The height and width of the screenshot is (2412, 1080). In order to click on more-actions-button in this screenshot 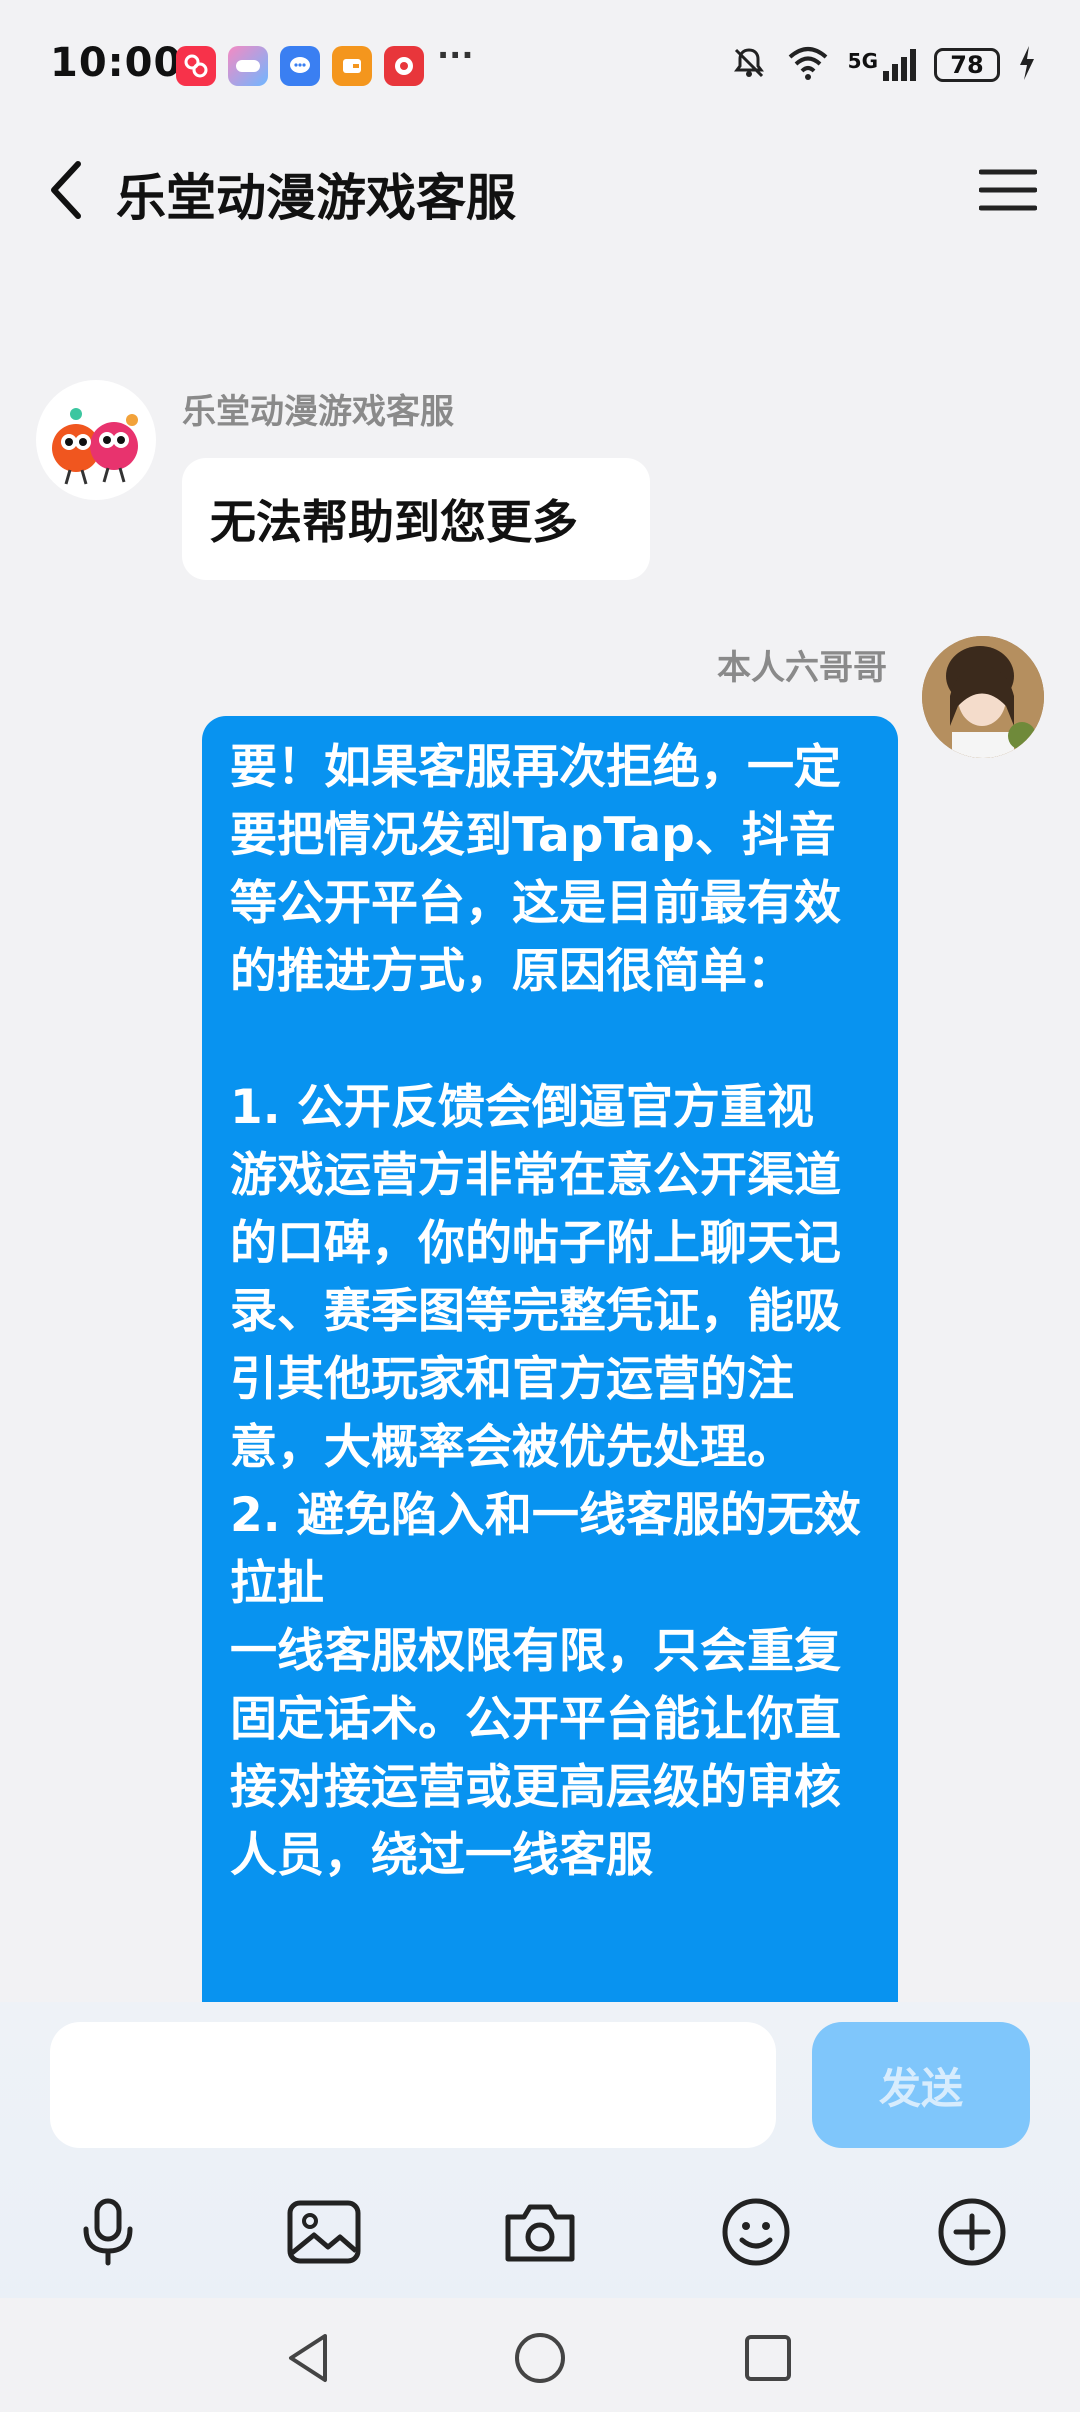, I will do `click(972, 2232)`.